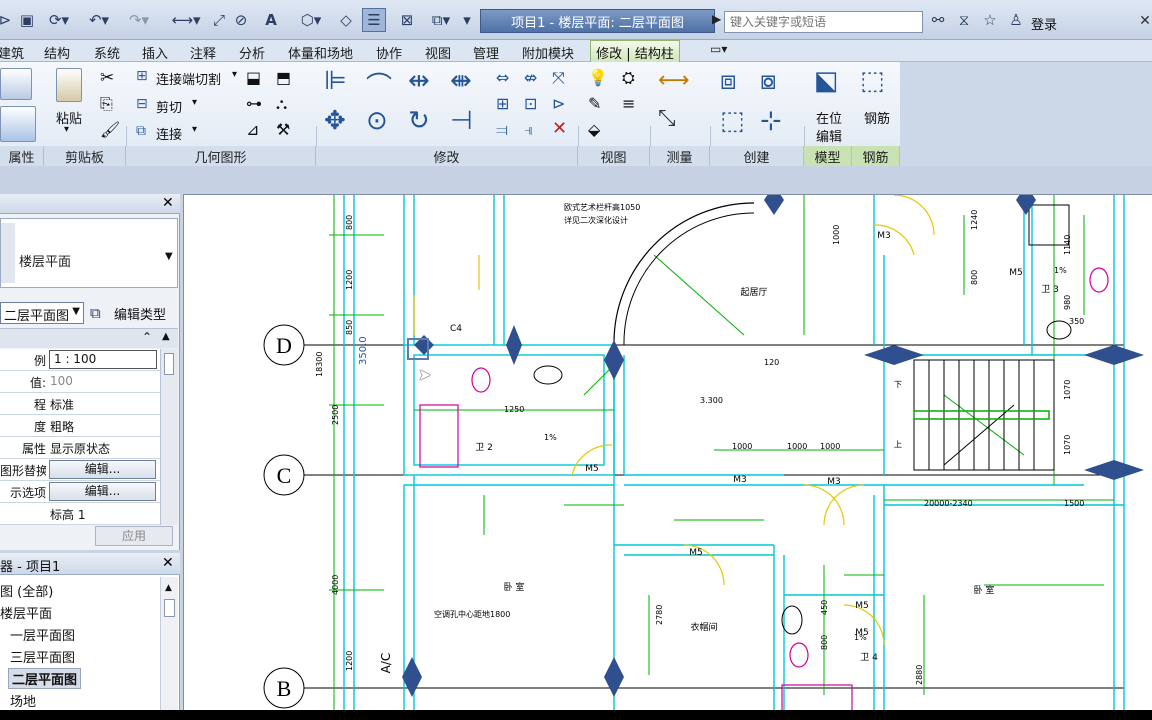 The image size is (1152, 720). What do you see at coordinates (16, 84) in the screenshot?
I see `type-properties-icon` at bounding box center [16, 84].